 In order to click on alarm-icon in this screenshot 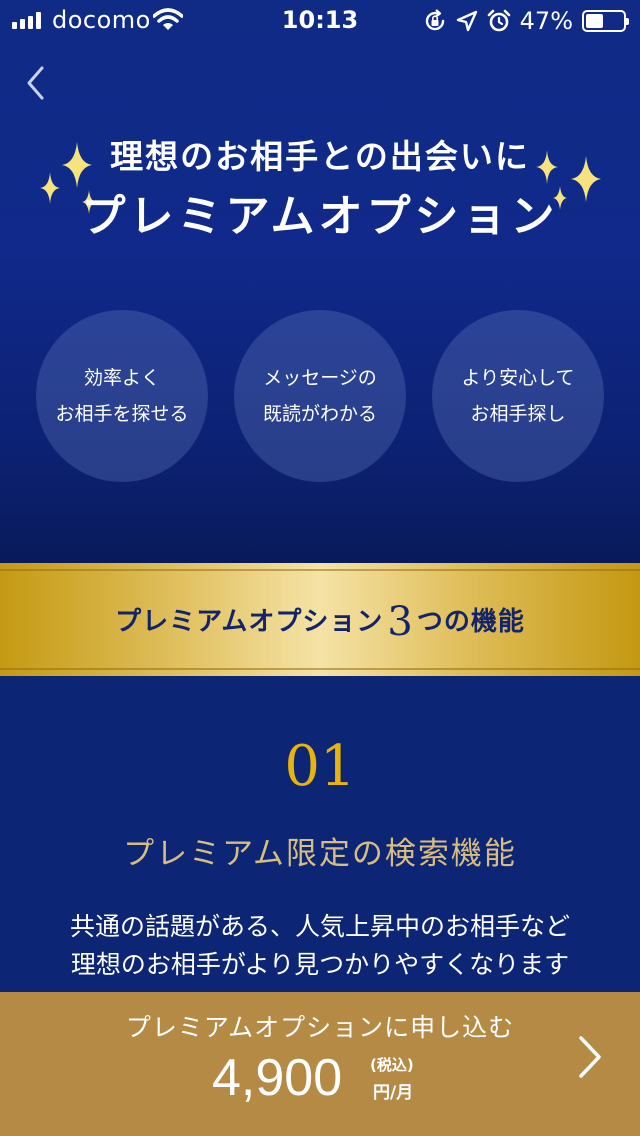, I will do `click(498, 20)`.